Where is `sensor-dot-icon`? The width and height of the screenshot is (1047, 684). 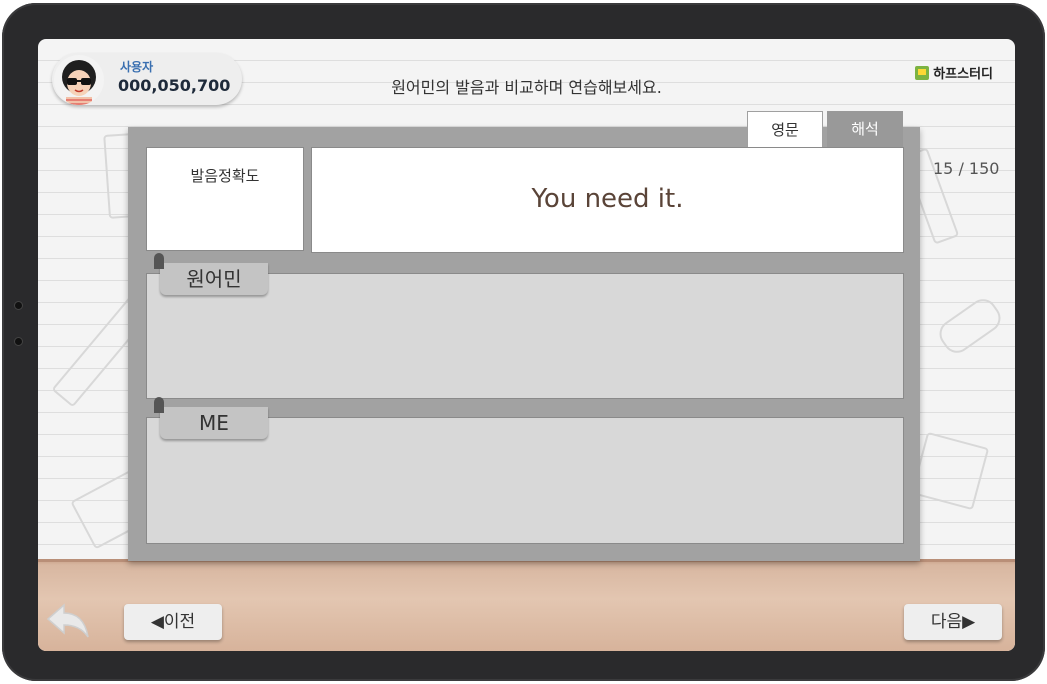 sensor-dot-icon is located at coordinates (18, 341).